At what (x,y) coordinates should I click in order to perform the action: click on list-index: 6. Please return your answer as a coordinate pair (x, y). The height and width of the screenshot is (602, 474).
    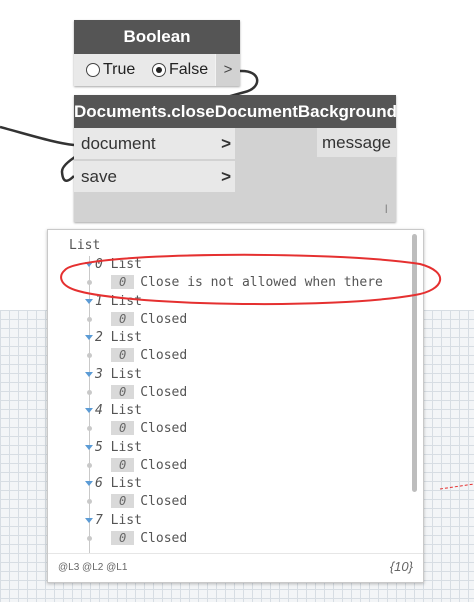
    Looking at the image, I should click on (99, 483).